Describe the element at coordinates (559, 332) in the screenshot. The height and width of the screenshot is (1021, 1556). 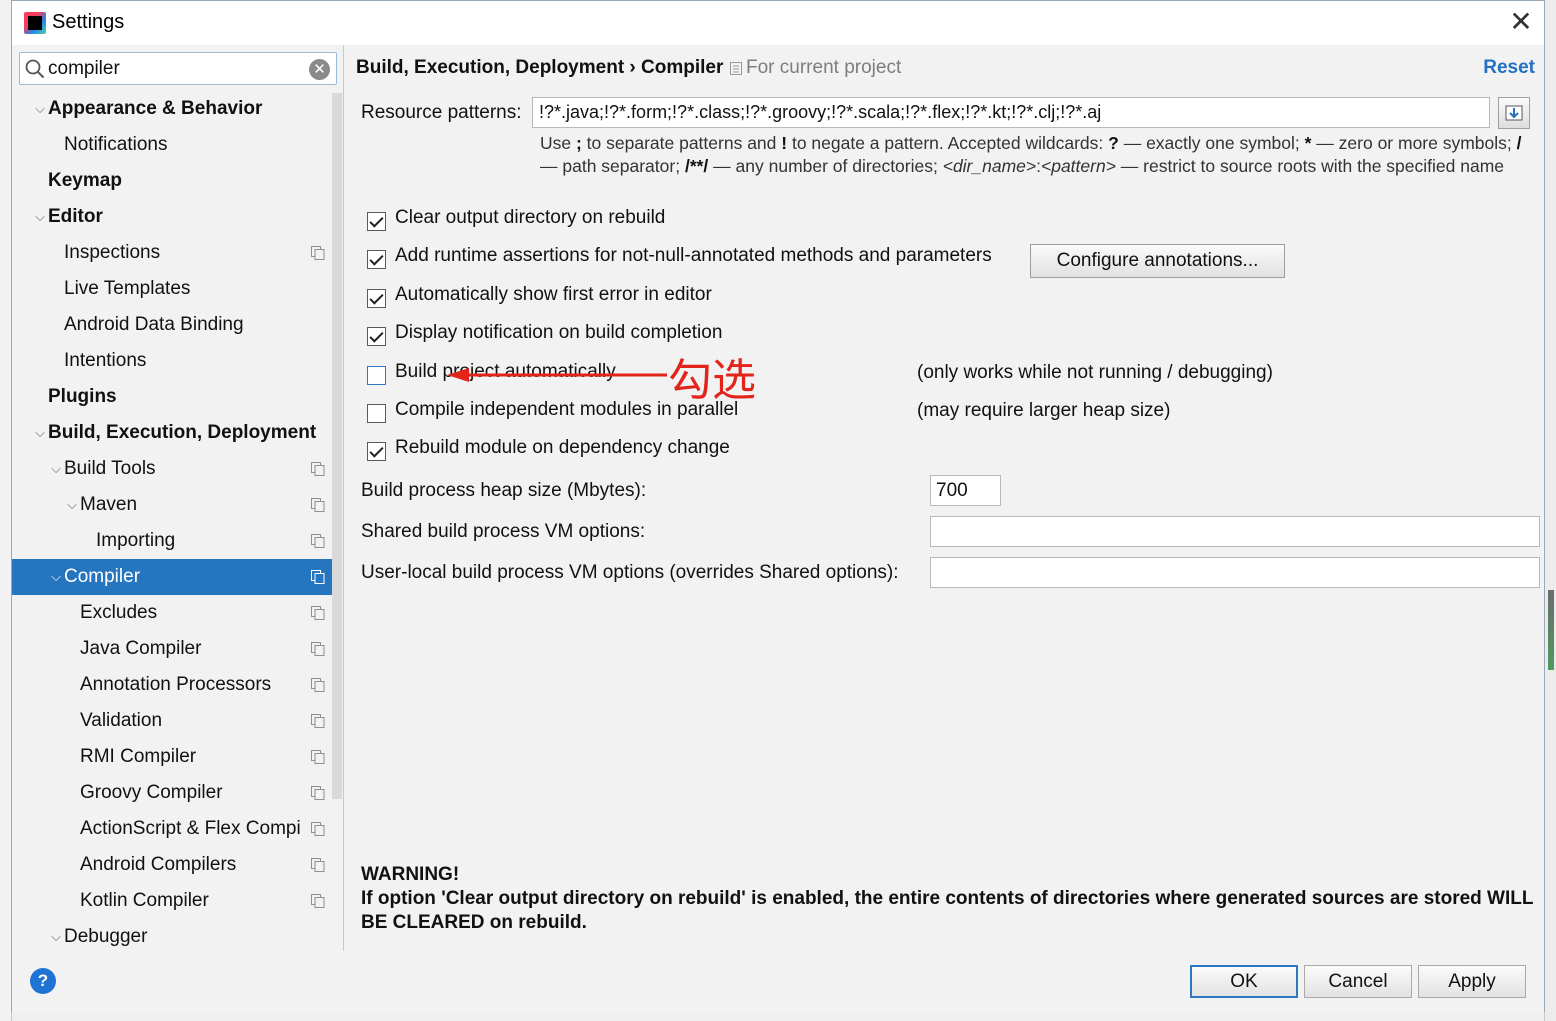
I see `option-label: Display notification on build completion` at that location.